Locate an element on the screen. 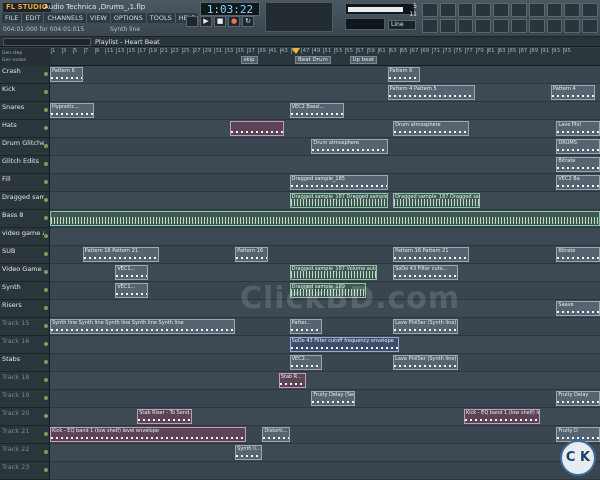 Image resolution: width=600 pixels, height=480 pixels. track-header: Glitch Edits is located at coordinates (25, 165).